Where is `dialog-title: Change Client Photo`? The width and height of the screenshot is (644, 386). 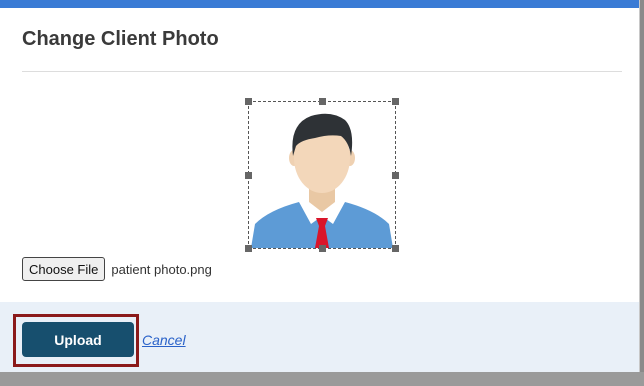 dialog-title: Change Client Photo is located at coordinates (120, 39).